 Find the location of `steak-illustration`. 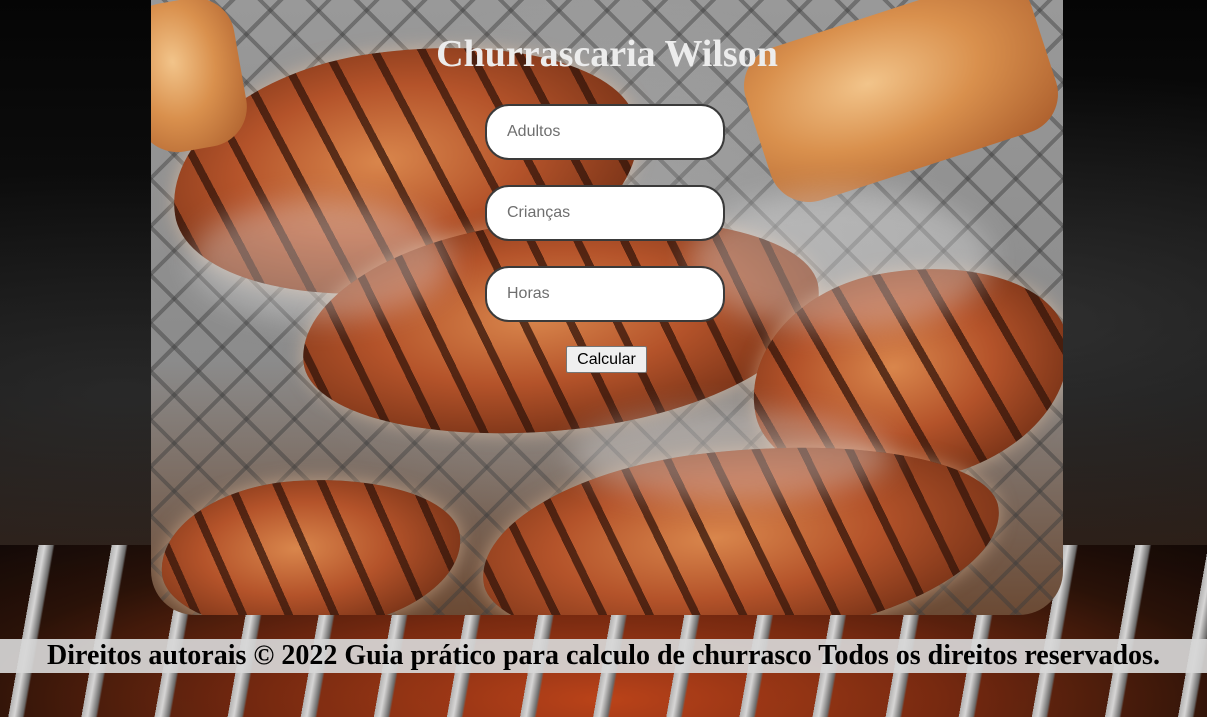

steak-illustration is located at coordinates (311, 542).